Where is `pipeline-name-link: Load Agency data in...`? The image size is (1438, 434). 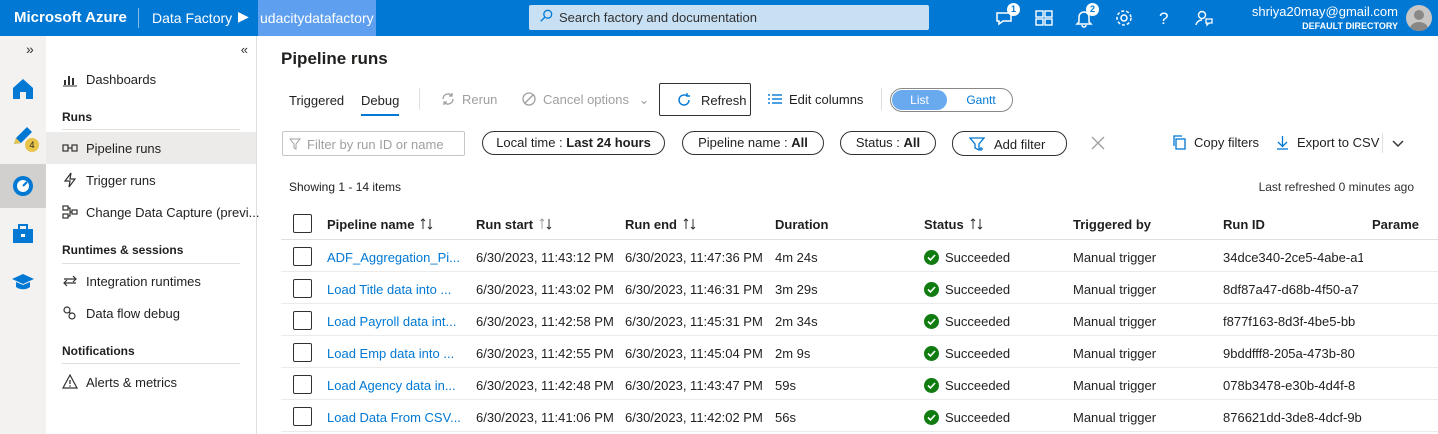 pipeline-name-link: Load Agency data in... is located at coordinates (391, 385).